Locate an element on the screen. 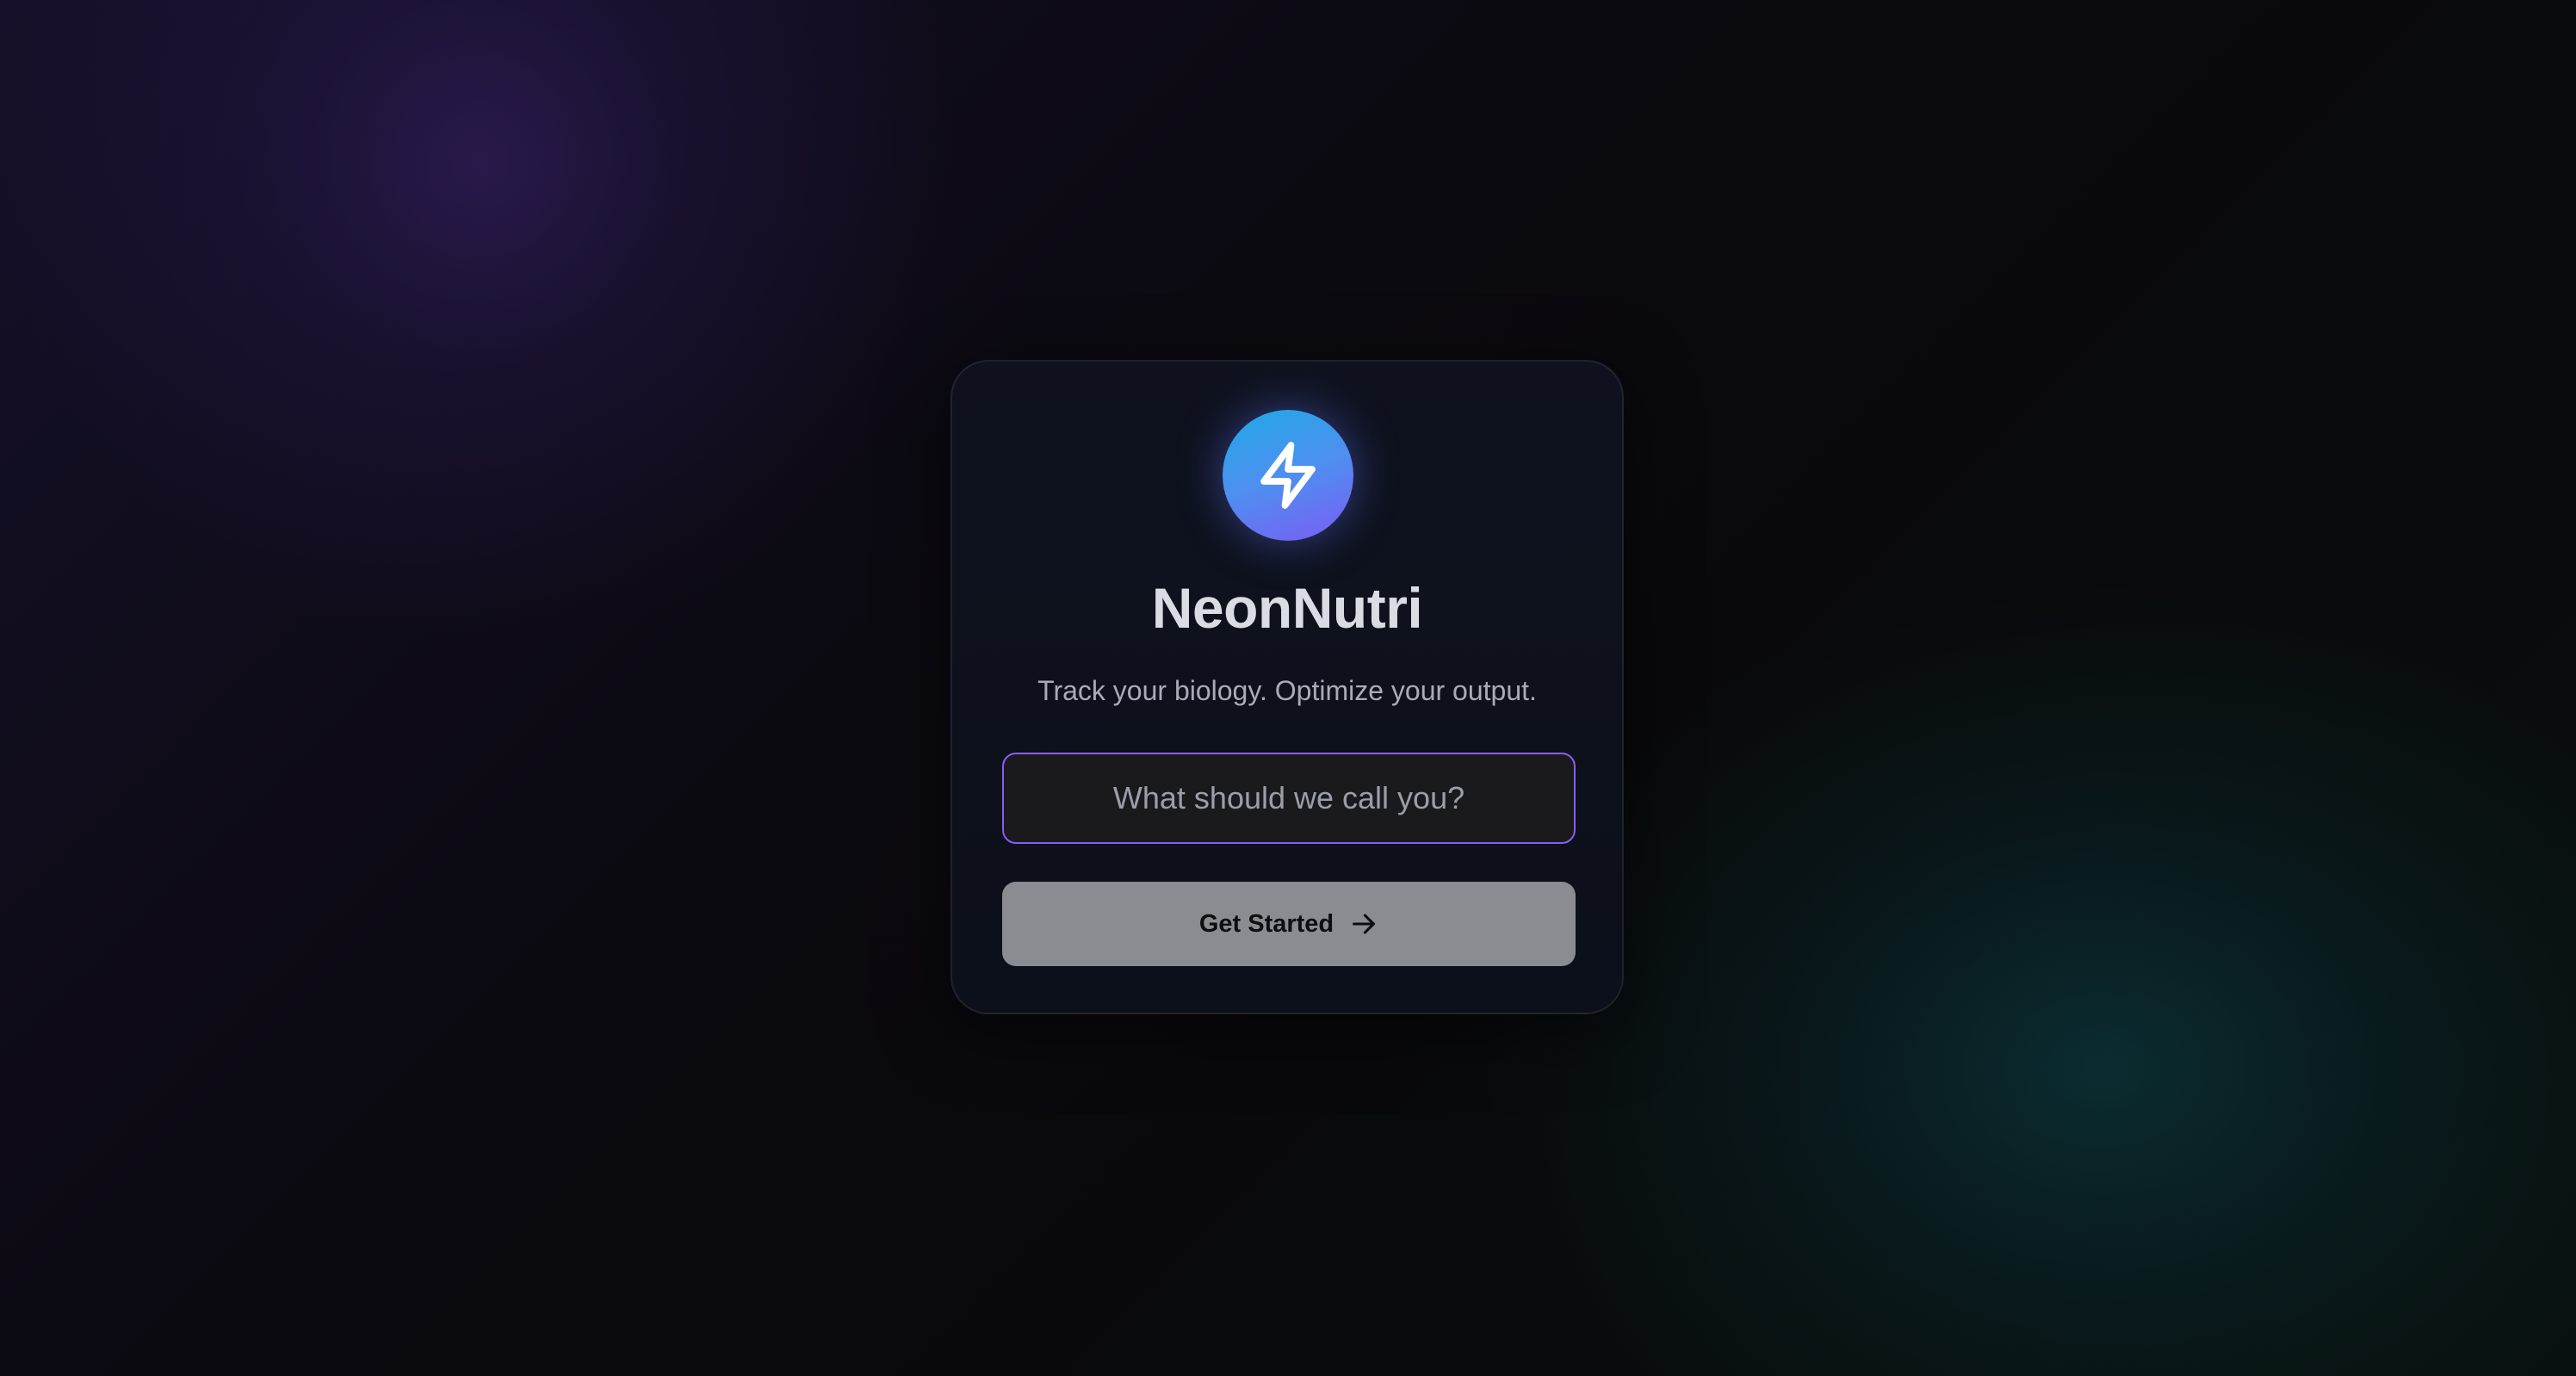 This screenshot has height=1376, width=2576. get-started-button: Get Started is located at coordinates (1289, 924).